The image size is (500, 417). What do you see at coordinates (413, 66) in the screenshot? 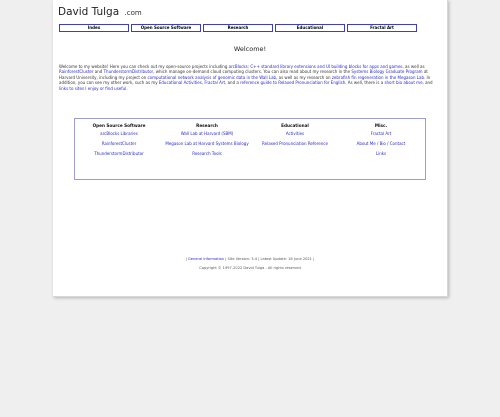
I see `intro-text: , as well as` at bounding box center [413, 66].